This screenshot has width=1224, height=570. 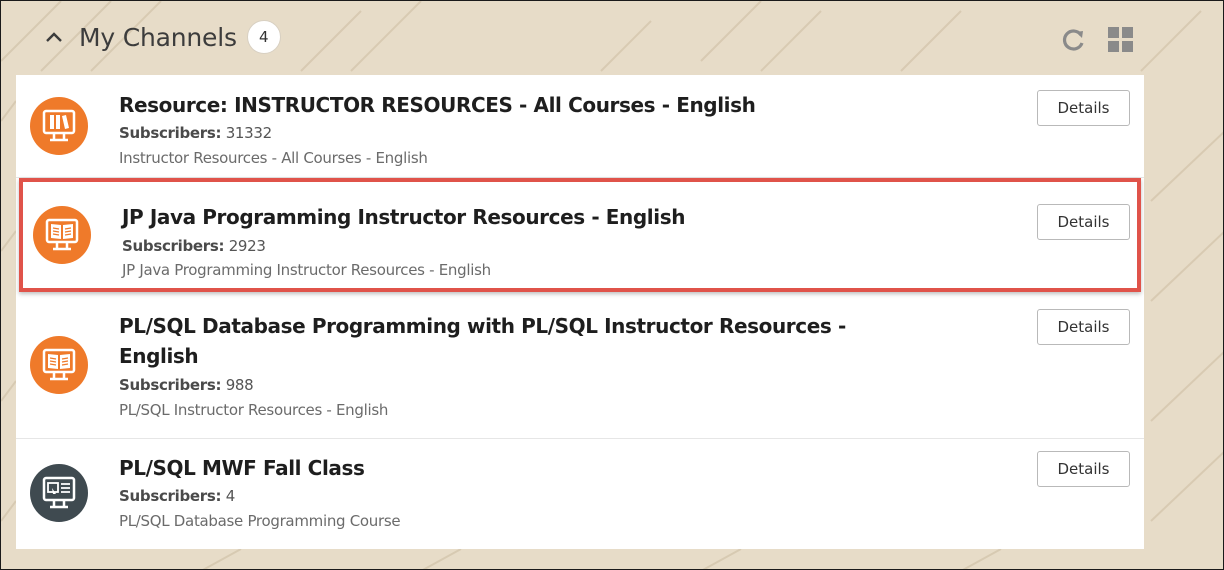 What do you see at coordinates (254, 410) in the screenshot?
I see `channel-description: PL/SQL Instructor Resources - English` at bounding box center [254, 410].